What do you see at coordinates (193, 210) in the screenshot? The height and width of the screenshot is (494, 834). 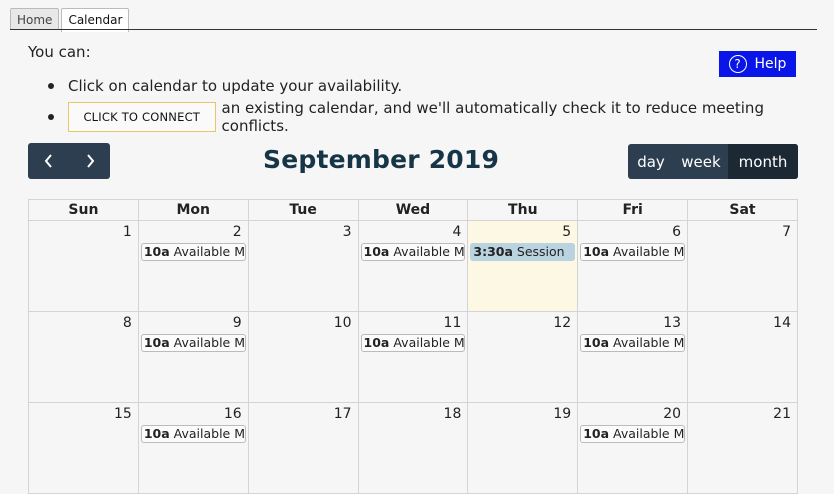 I see `weekday-header: Mon` at bounding box center [193, 210].